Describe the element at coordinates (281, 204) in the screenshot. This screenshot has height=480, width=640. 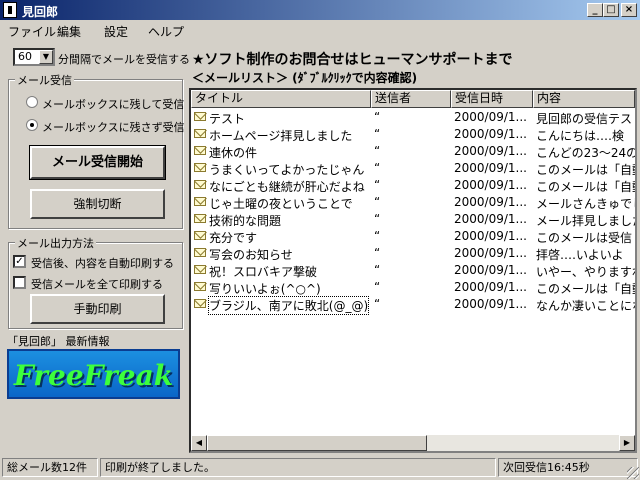
I see `row-title: じゃ土曜の夜ということで` at that location.